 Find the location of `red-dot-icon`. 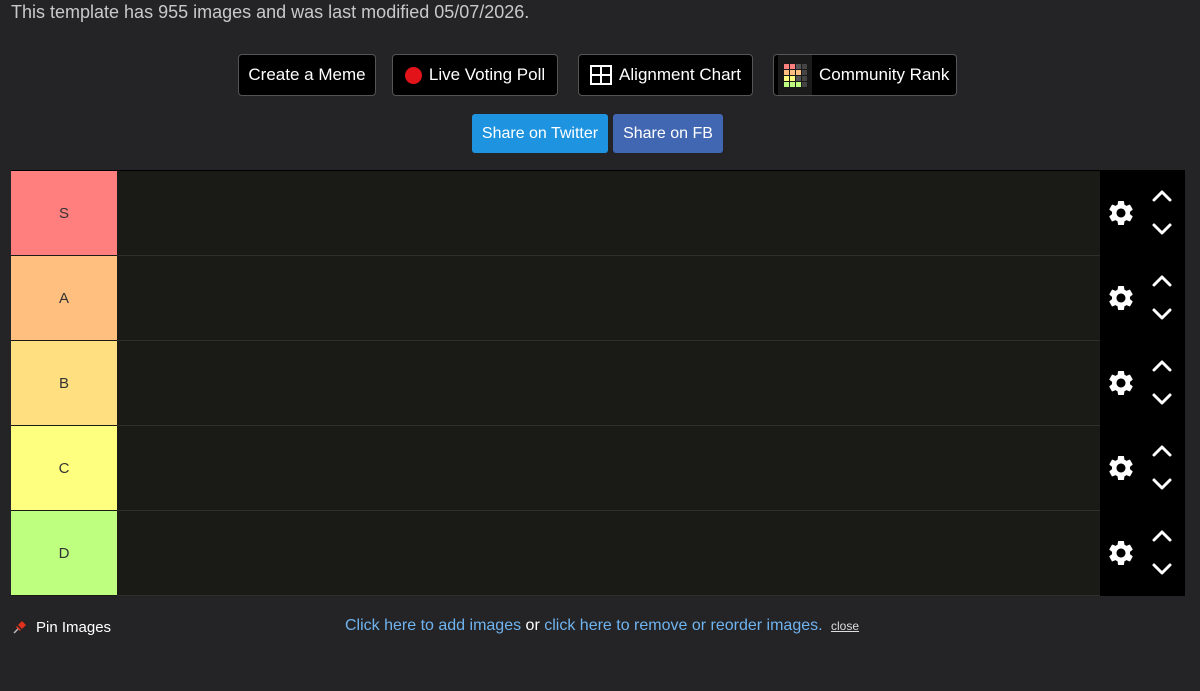

red-dot-icon is located at coordinates (413, 75).